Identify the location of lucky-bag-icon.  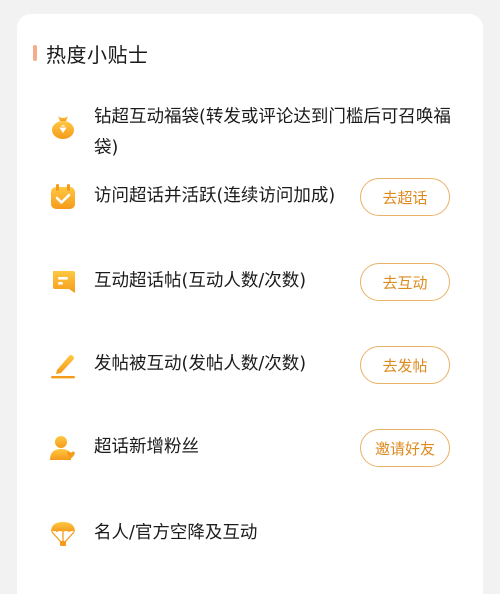
(63, 127).